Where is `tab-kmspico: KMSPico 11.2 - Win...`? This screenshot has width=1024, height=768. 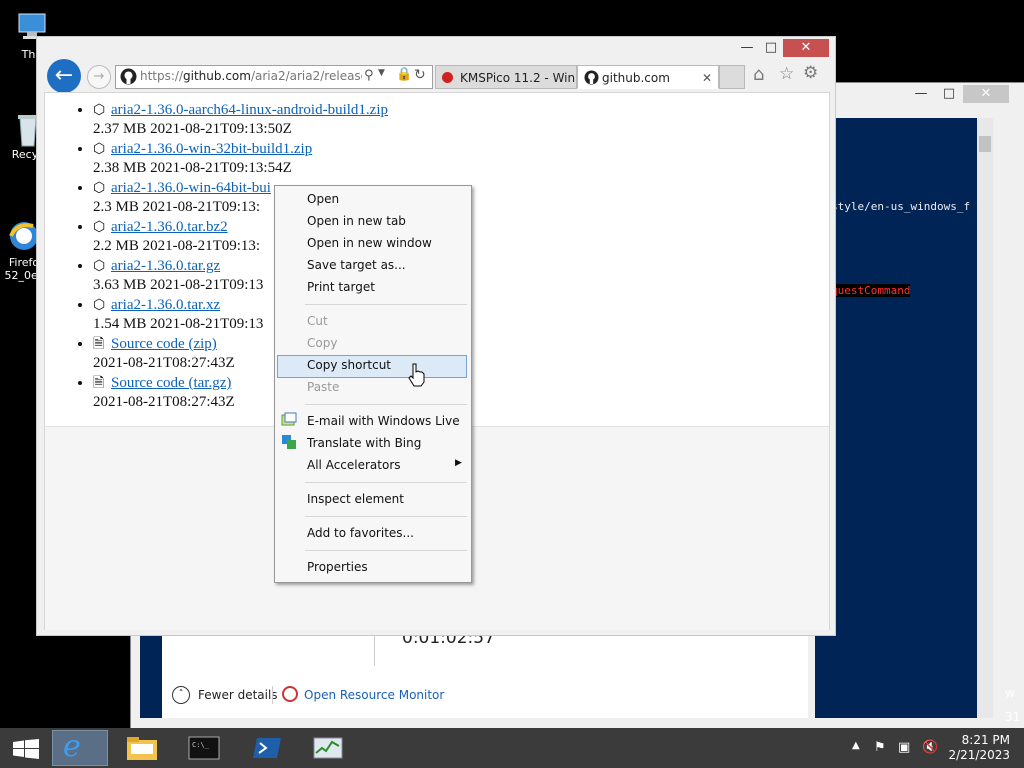
tab-kmspico: KMSPico 11.2 - Win... is located at coordinates (506, 77).